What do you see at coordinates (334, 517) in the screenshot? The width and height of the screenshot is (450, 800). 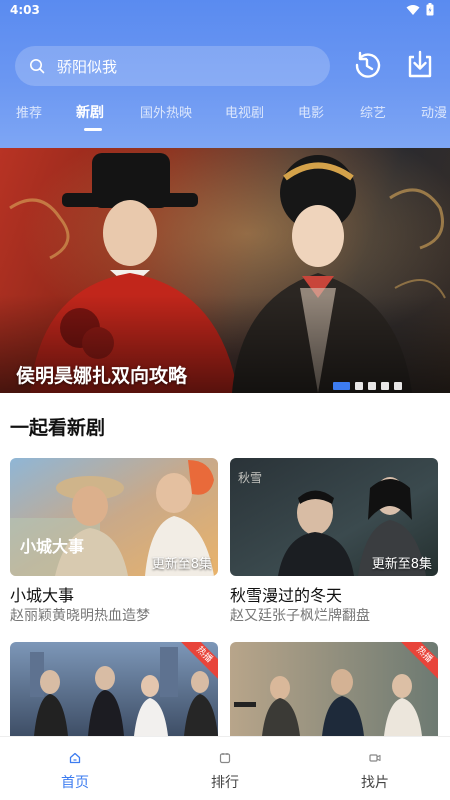 I see `drama-thumbnail: 秋雪 更新至8集` at bounding box center [334, 517].